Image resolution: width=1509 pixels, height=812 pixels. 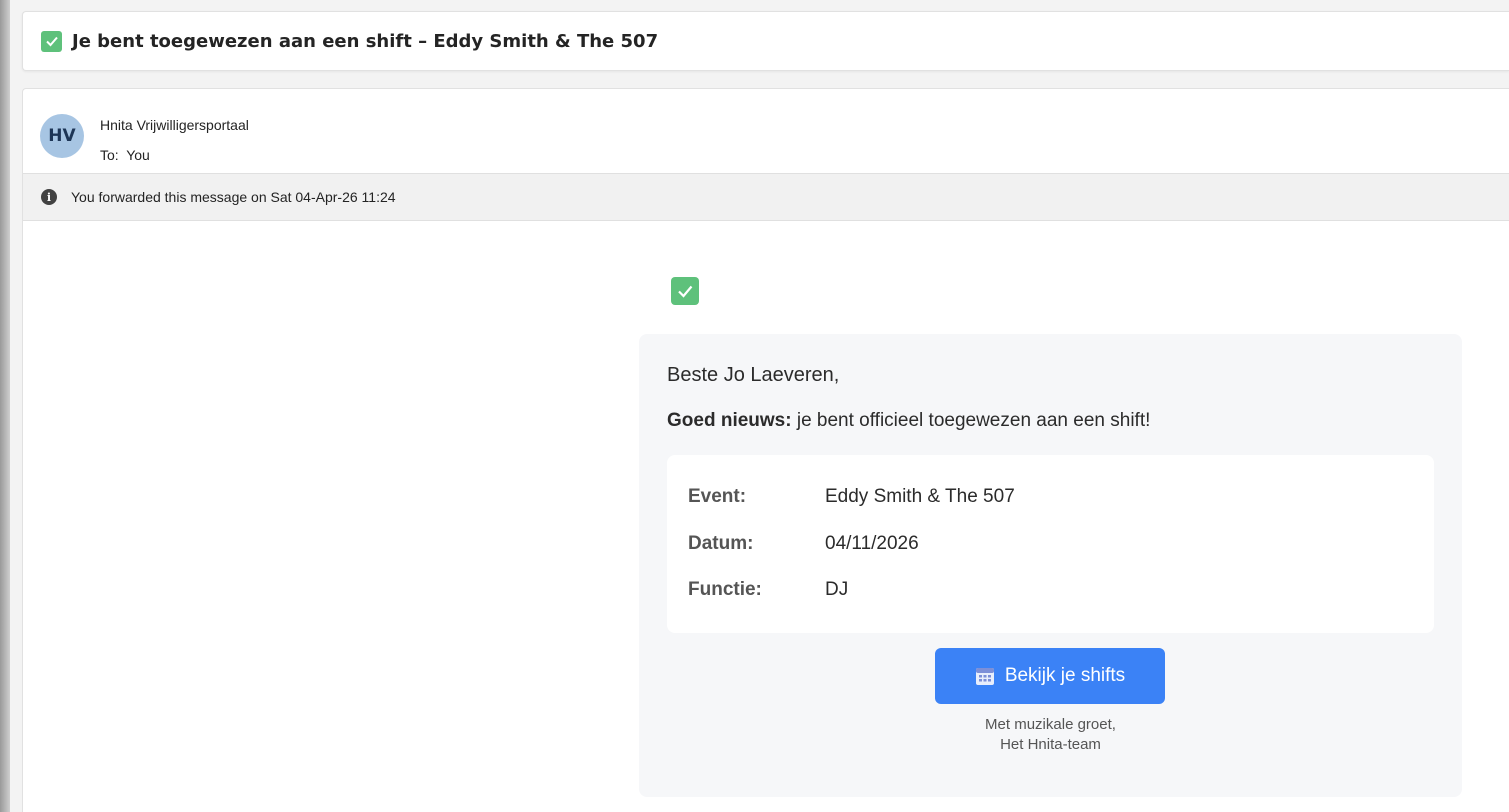 What do you see at coordinates (920, 496) in the screenshot?
I see `detail-value: Eddy Smith & The 507` at bounding box center [920, 496].